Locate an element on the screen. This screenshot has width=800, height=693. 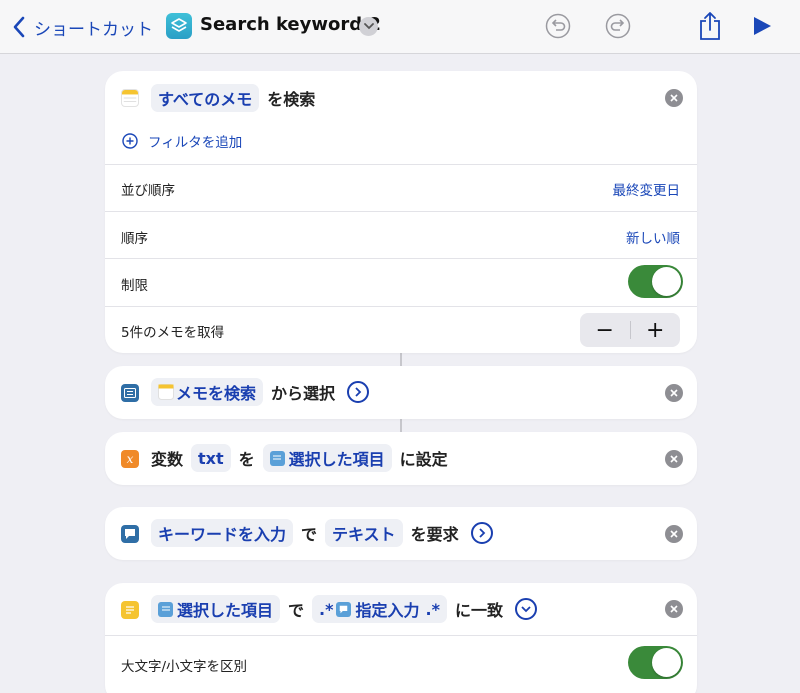
find-suffix: を検索 is located at coordinates (291, 99).